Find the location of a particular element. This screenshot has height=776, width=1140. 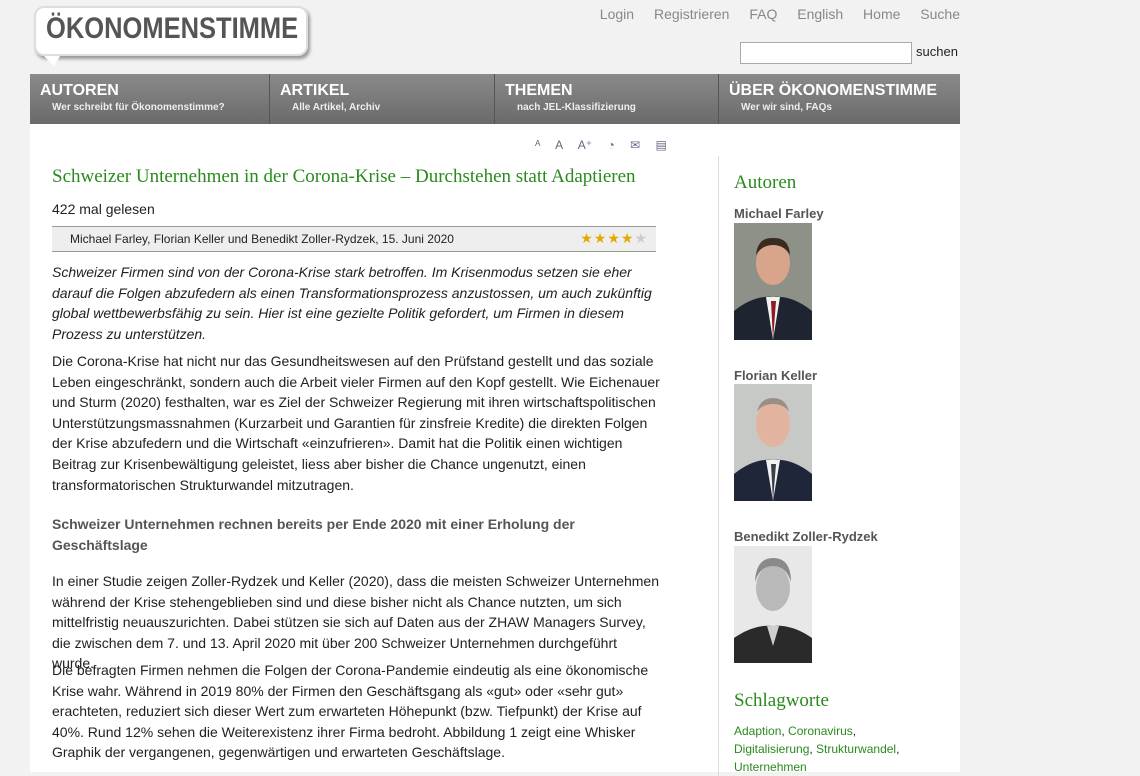

print-icon: ▤ is located at coordinates (660, 145).